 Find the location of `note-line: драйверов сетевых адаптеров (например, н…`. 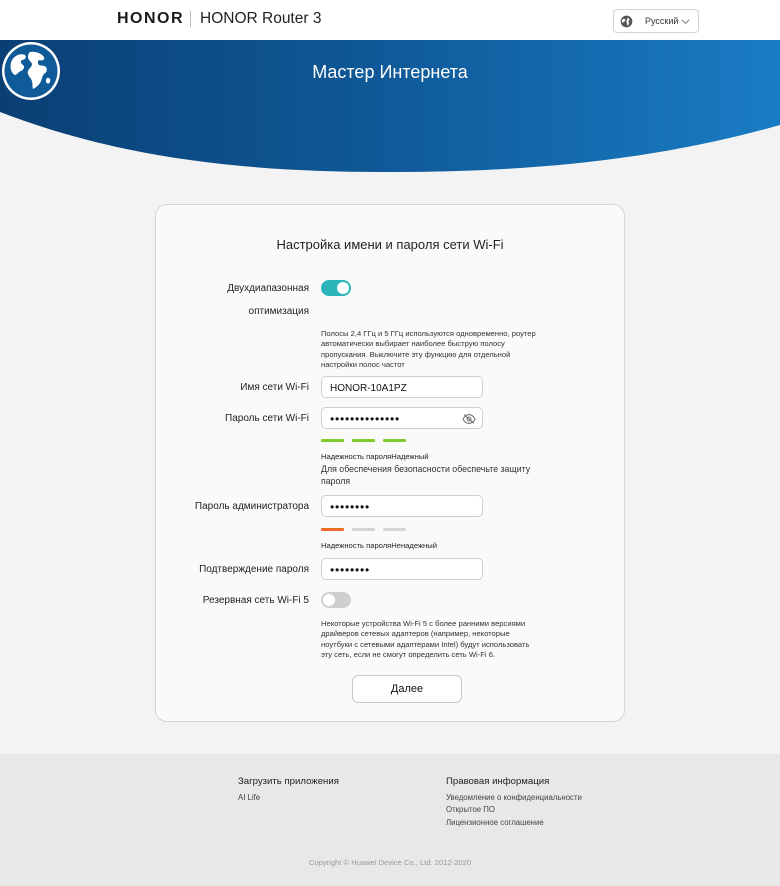

note-line: драйверов сетевых адаптеров (например, н… is located at coordinates (415, 634).